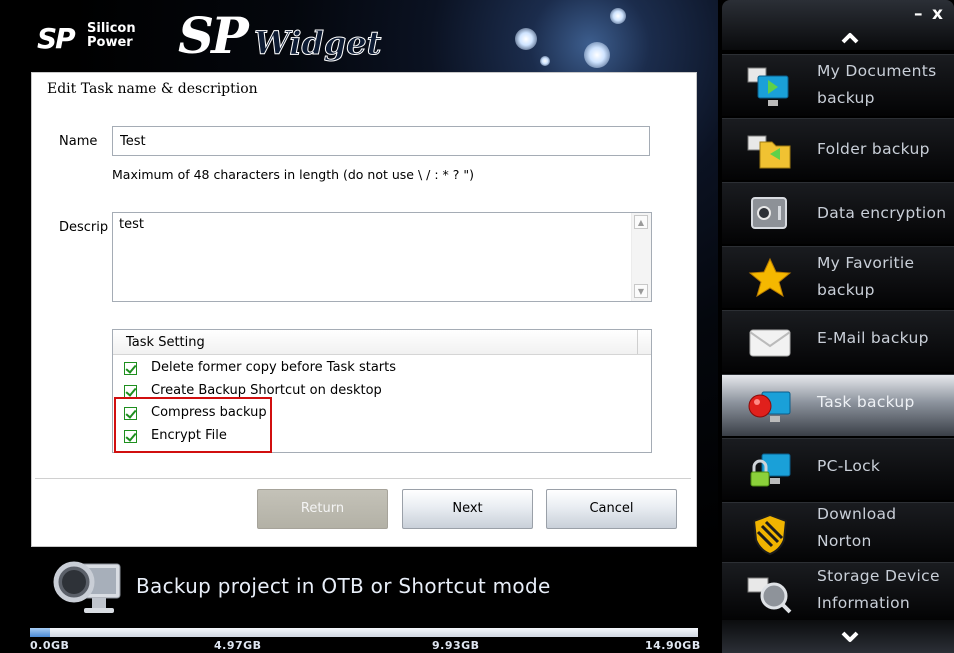 The height and width of the screenshot is (653, 954). I want to click on folder-backup-icon, so click(769, 152).